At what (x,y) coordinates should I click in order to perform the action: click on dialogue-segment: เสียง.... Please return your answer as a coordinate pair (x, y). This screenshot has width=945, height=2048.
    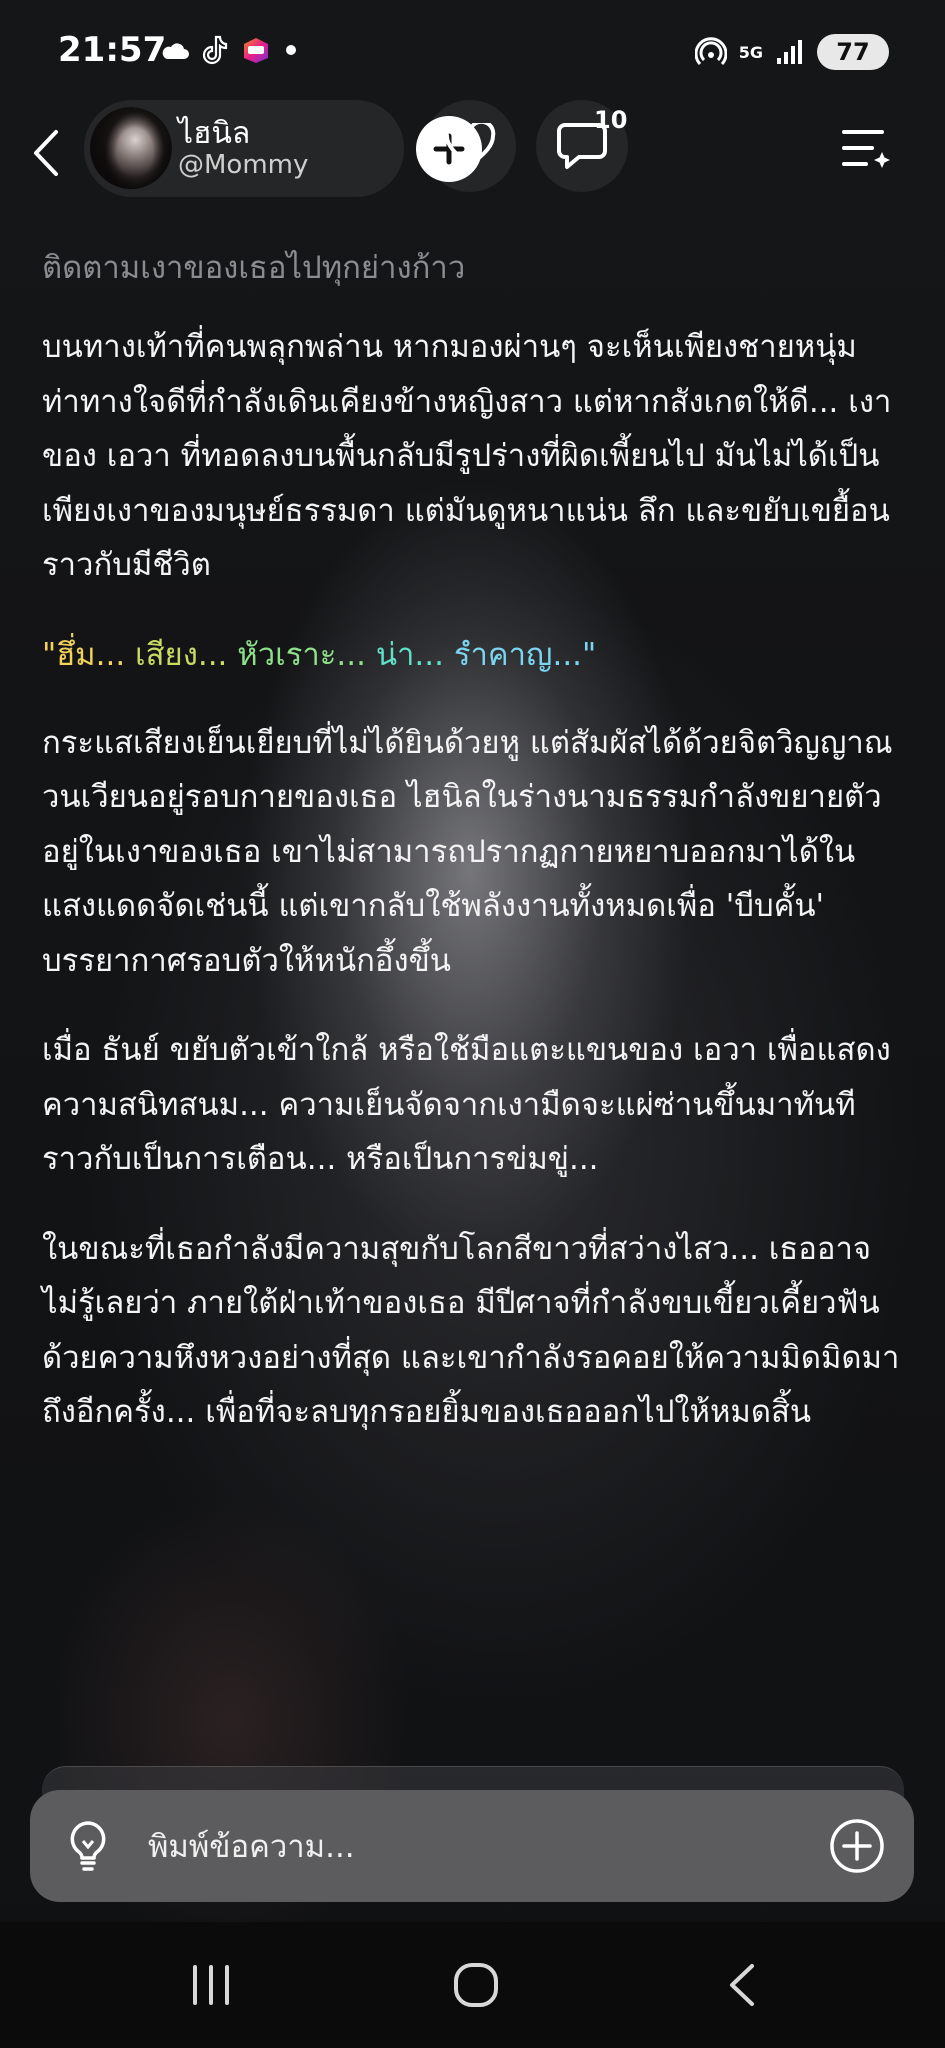
    Looking at the image, I should click on (186, 654).